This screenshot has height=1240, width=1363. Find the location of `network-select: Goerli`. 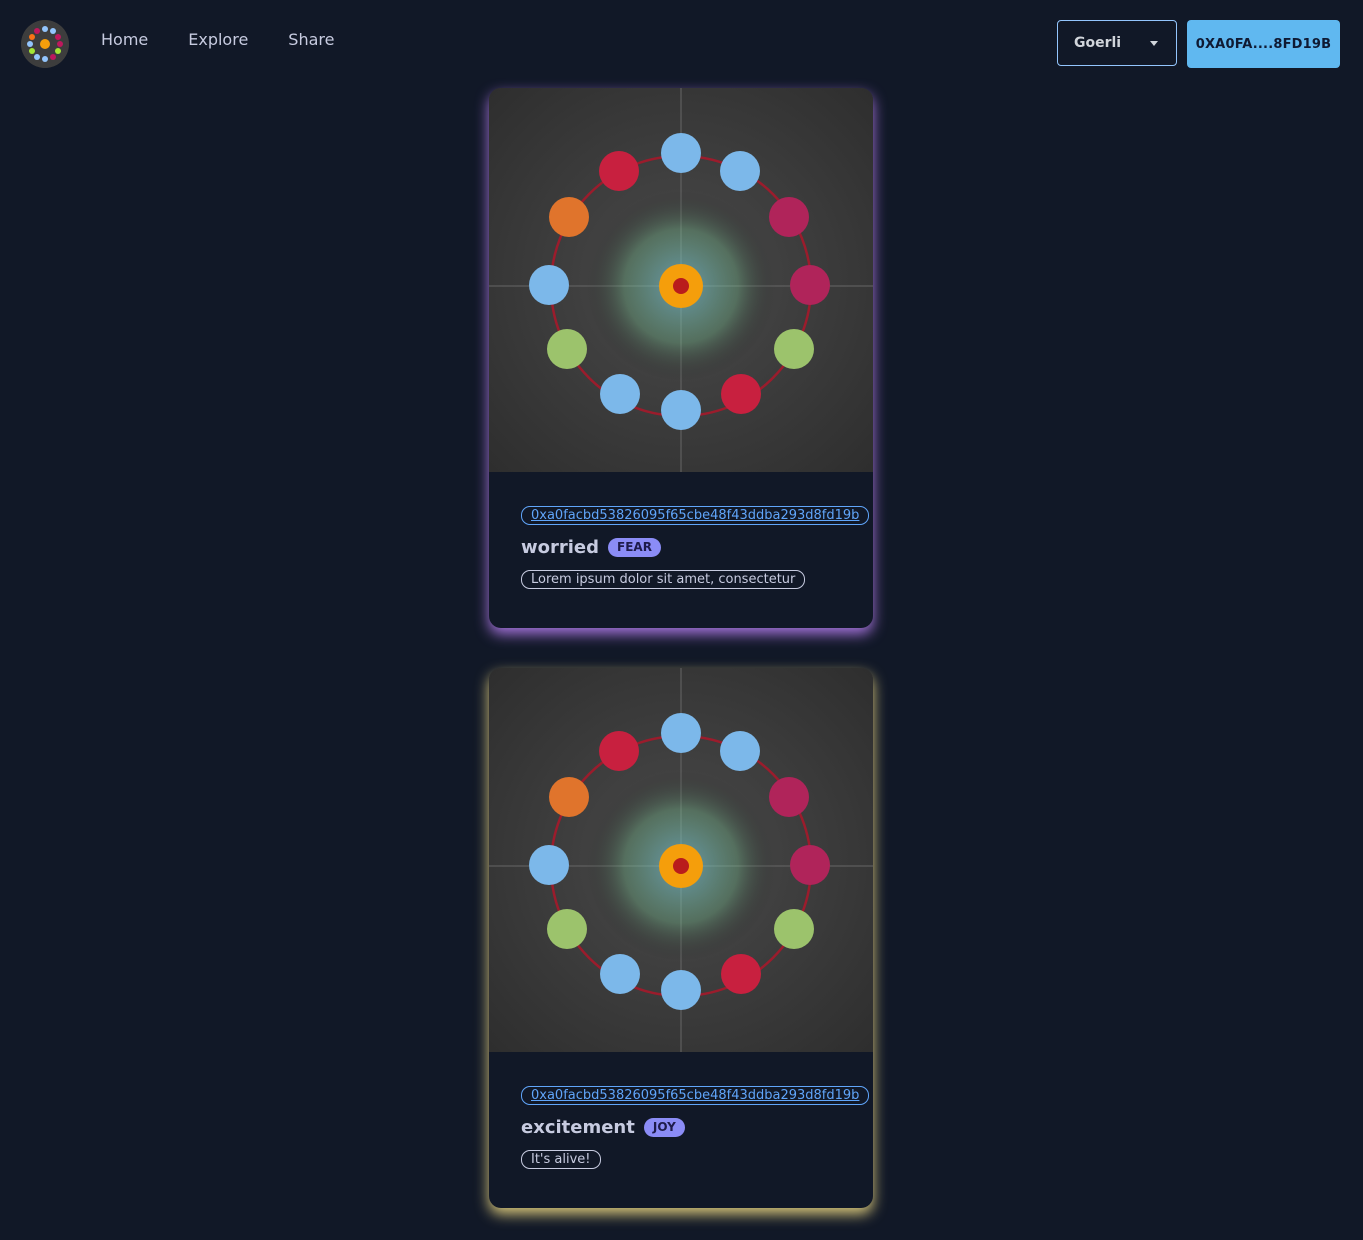

network-select: Goerli is located at coordinates (1117, 43).